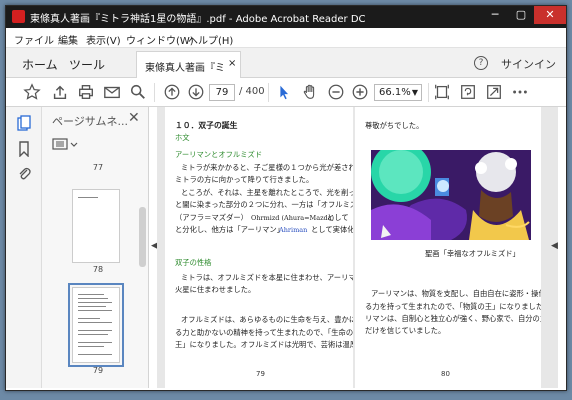 This screenshot has height=400, width=572. Describe the element at coordinates (193, 262) in the screenshot. I see `subheading: 双子の性格` at that location.